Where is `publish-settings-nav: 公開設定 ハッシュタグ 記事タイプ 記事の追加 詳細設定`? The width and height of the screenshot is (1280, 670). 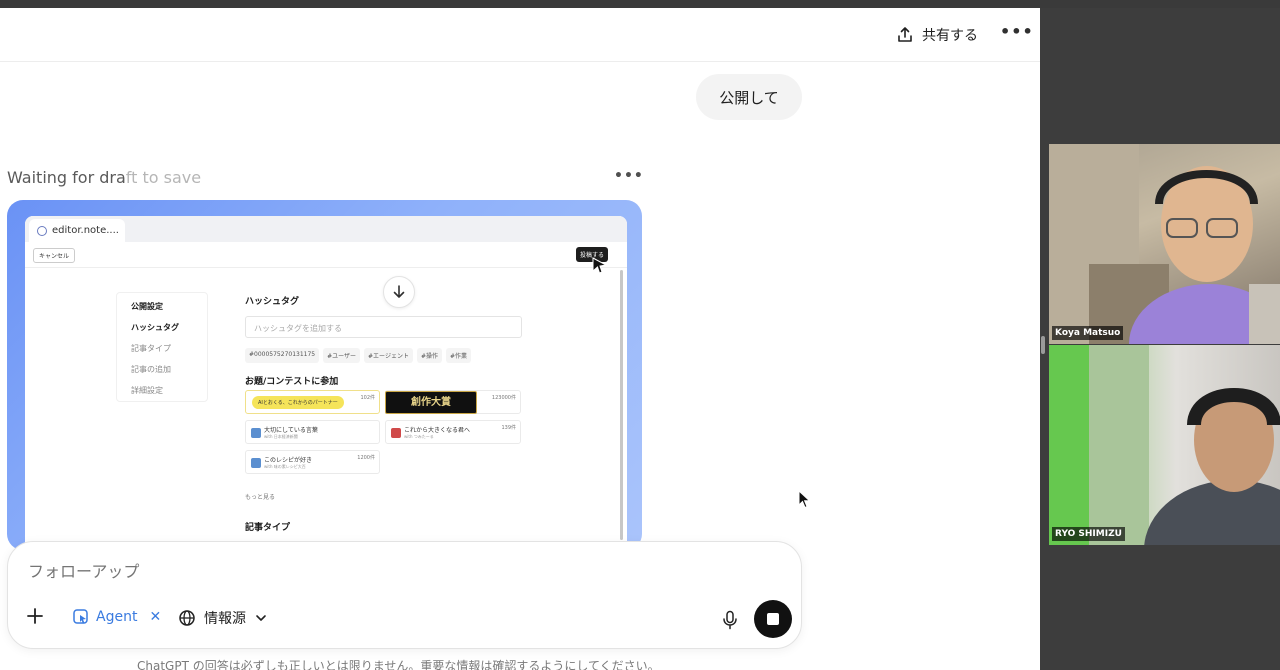
publish-settings-nav: 公開設定 ハッシュタグ 記事タイプ 記事の追加 詳細設定 is located at coordinates (162, 347).